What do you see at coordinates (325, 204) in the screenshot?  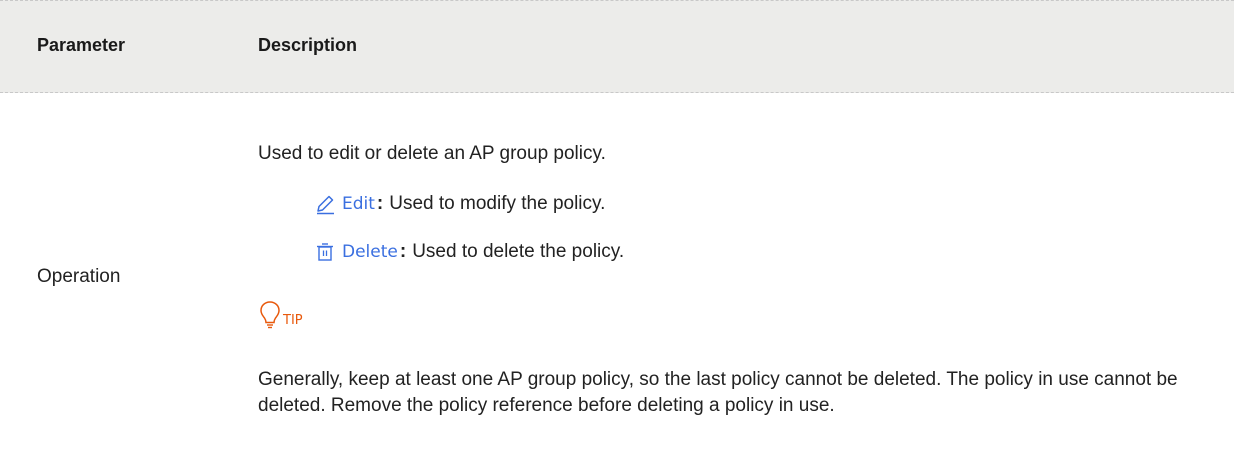 I see `edit-icon` at bounding box center [325, 204].